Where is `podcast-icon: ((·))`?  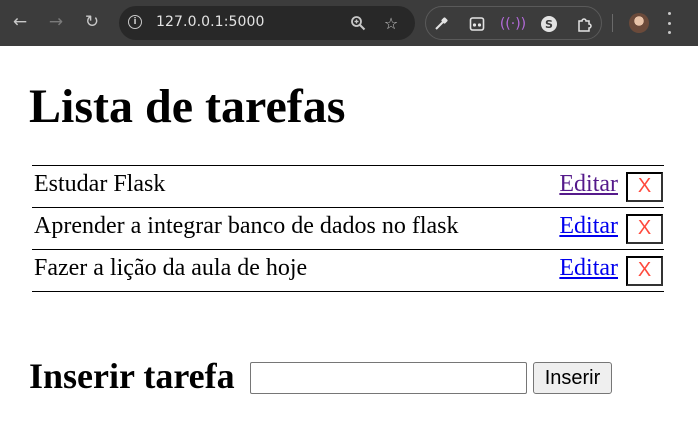 podcast-icon: ((·)) is located at coordinates (513, 24).